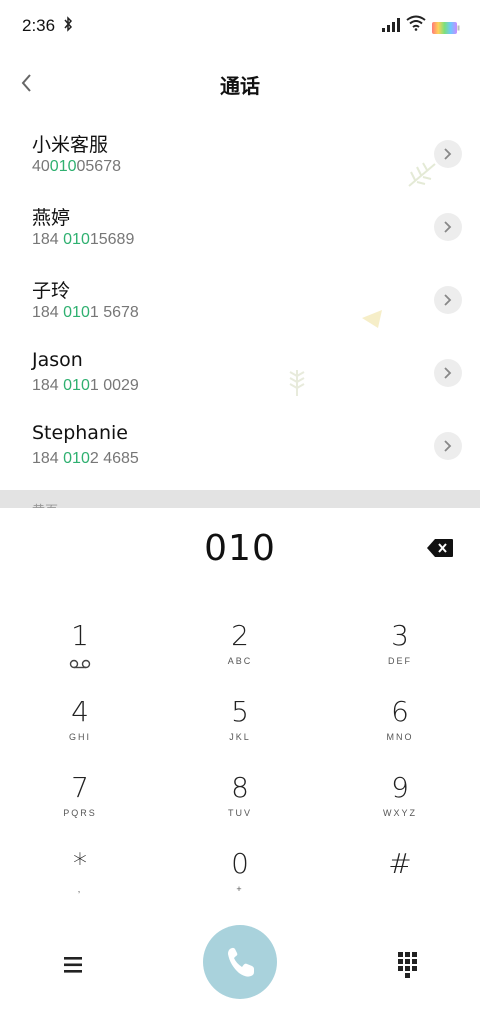 This screenshot has height=1013, width=480. Describe the element at coordinates (70, 145) in the screenshot. I see `contact-name: 小米客服` at that location.